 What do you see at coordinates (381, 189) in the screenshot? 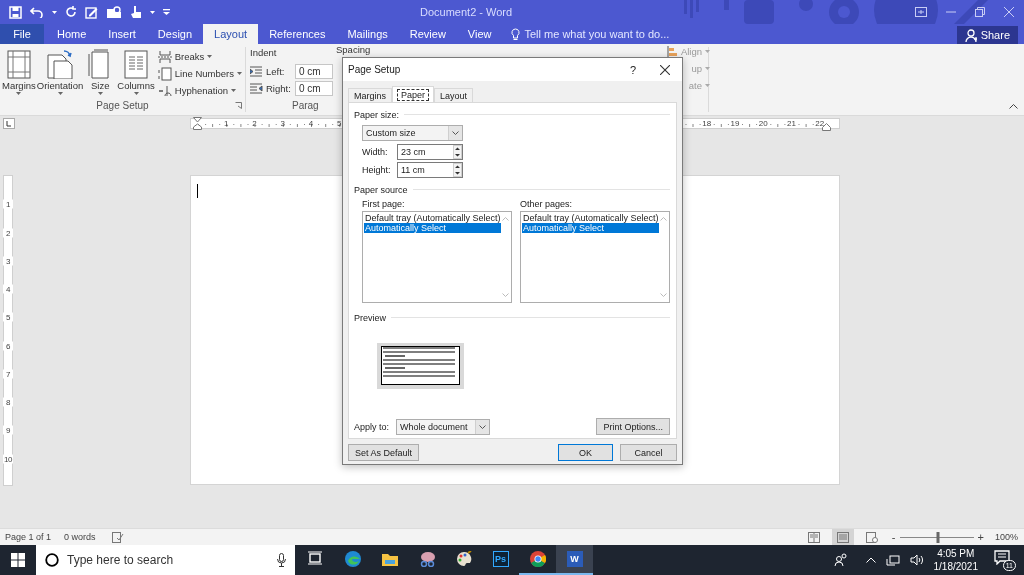
I see `section-heading: Paper source` at bounding box center [381, 189].